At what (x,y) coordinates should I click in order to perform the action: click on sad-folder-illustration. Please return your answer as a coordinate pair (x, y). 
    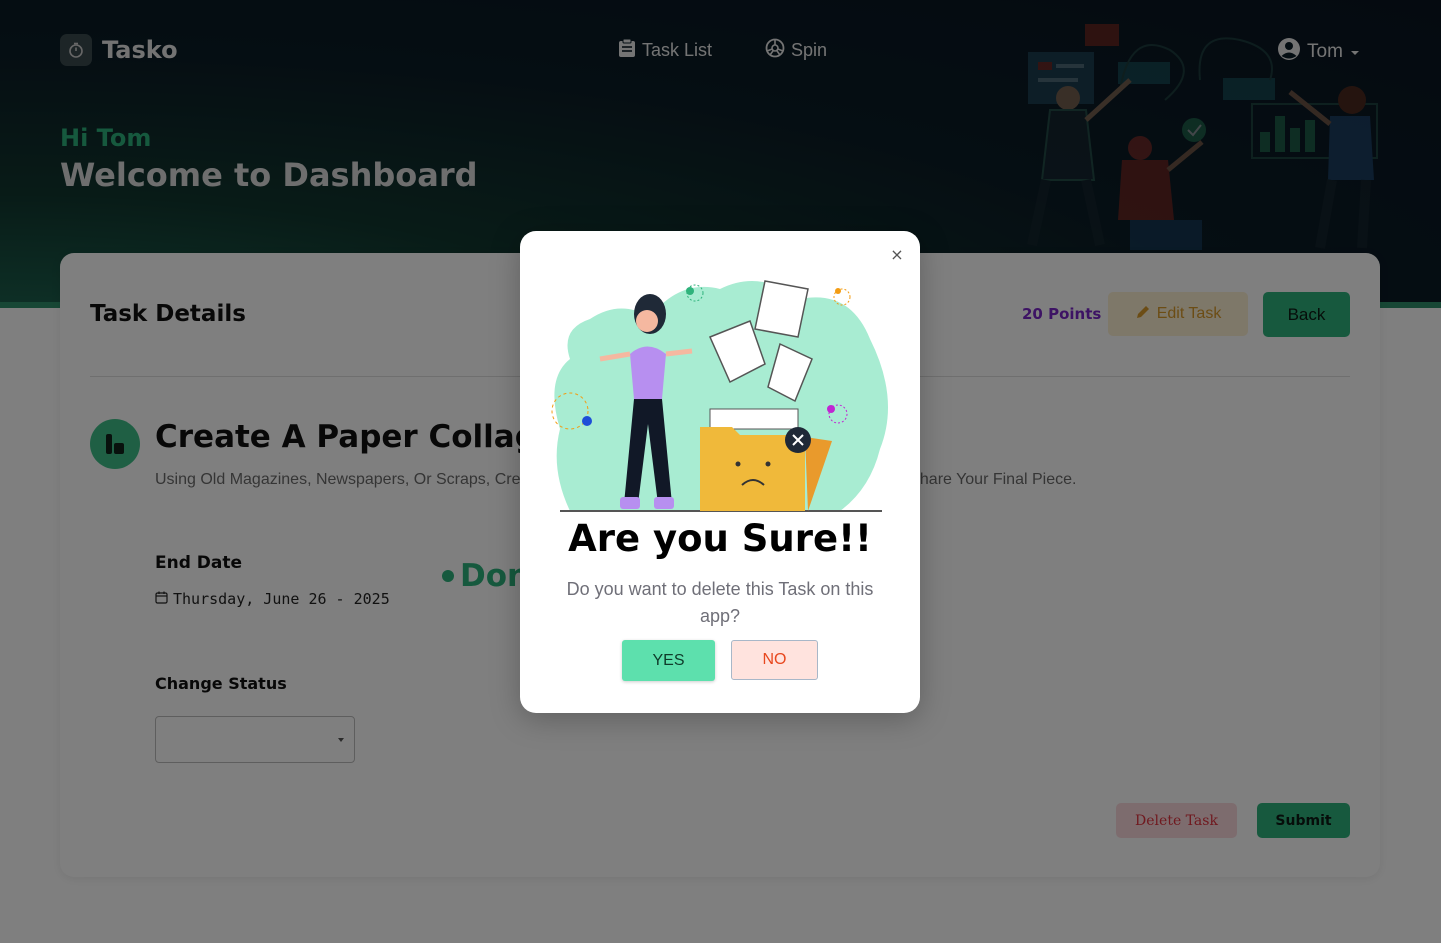
    Looking at the image, I should click on (719, 396).